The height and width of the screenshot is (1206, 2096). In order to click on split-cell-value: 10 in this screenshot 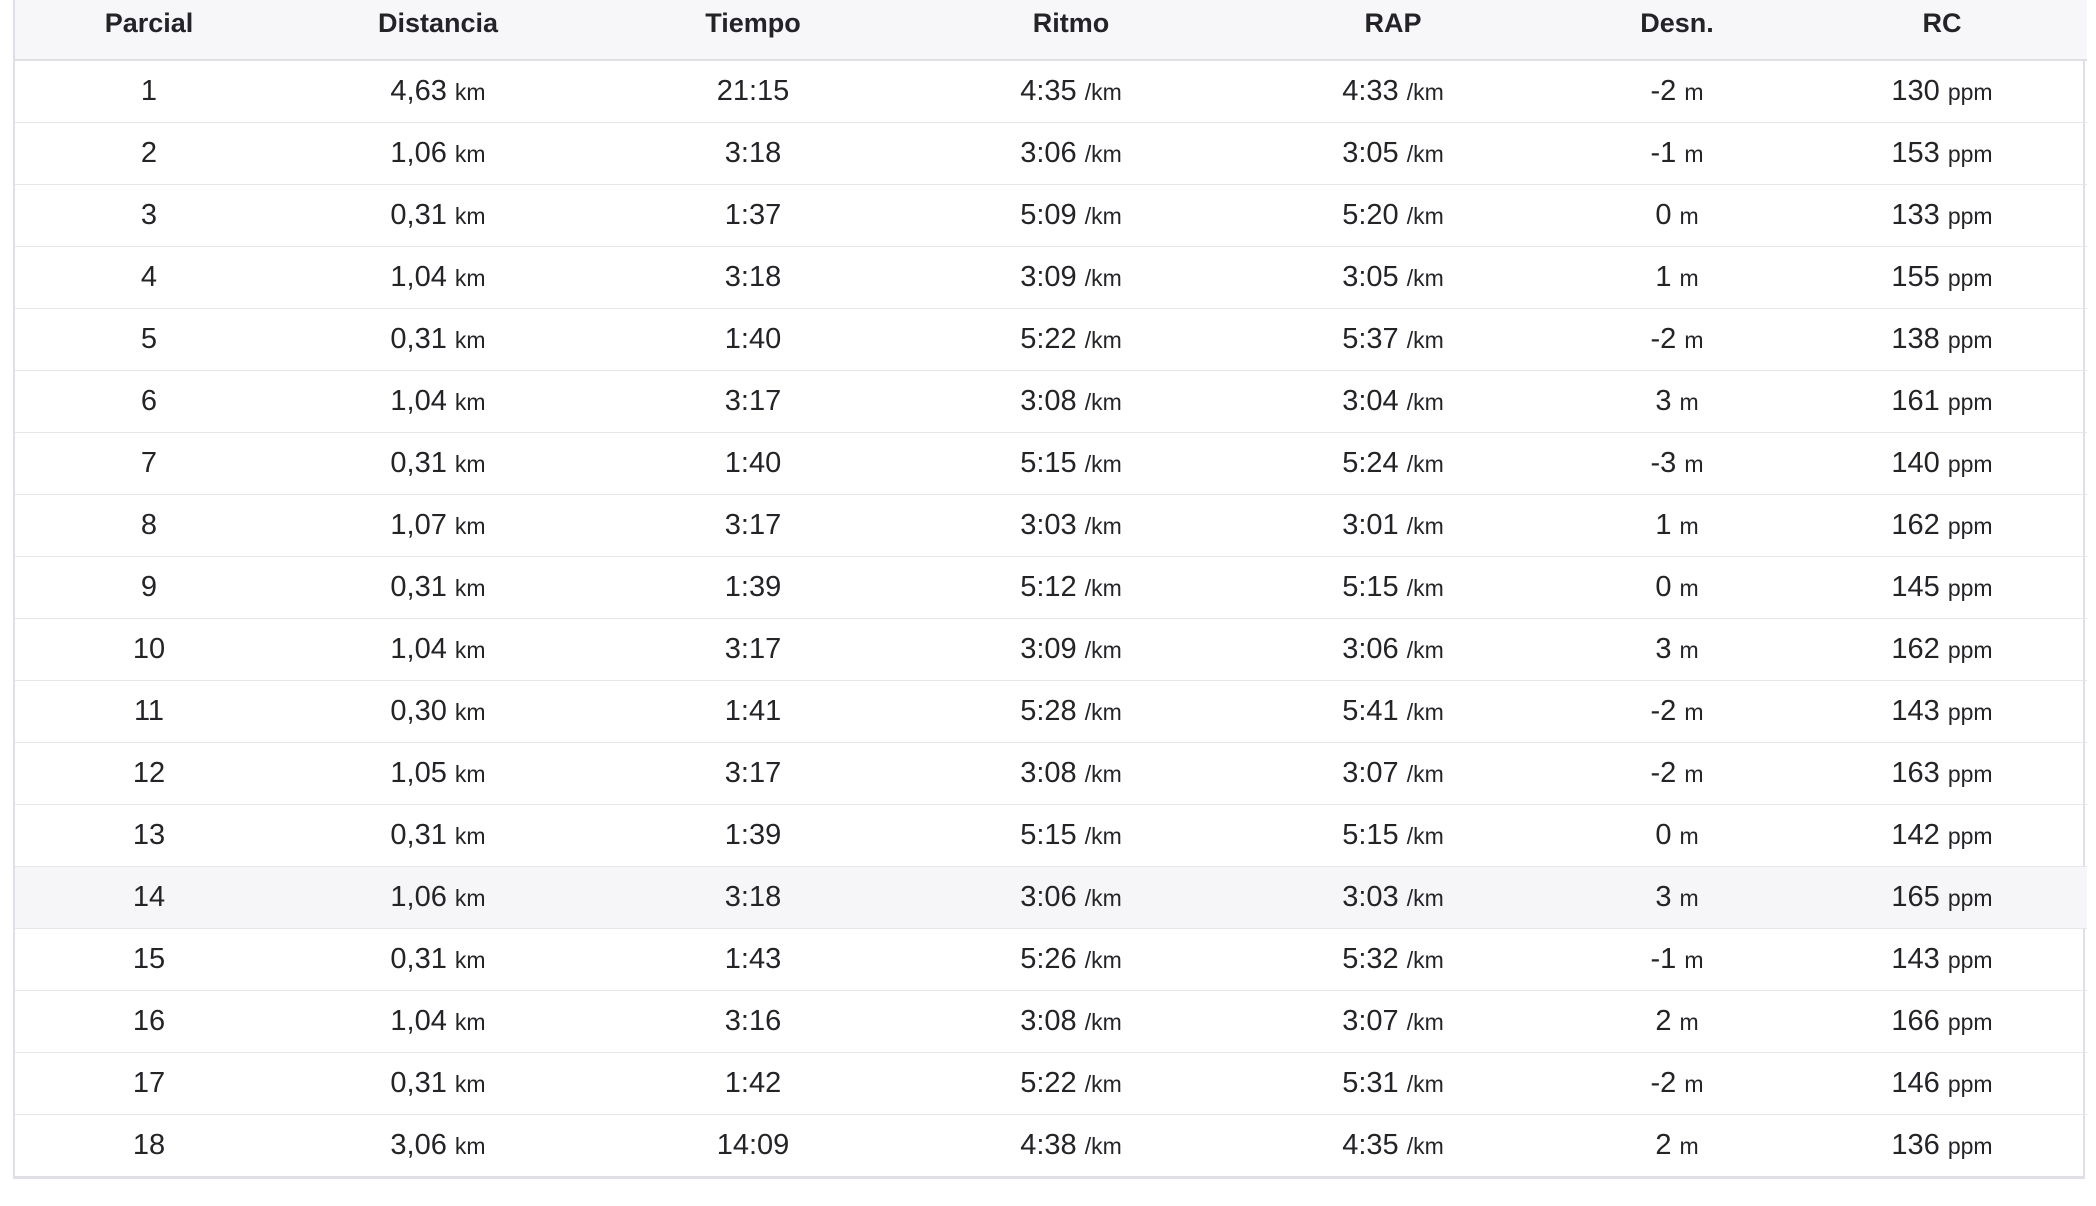, I will do `click(149, 648)`.